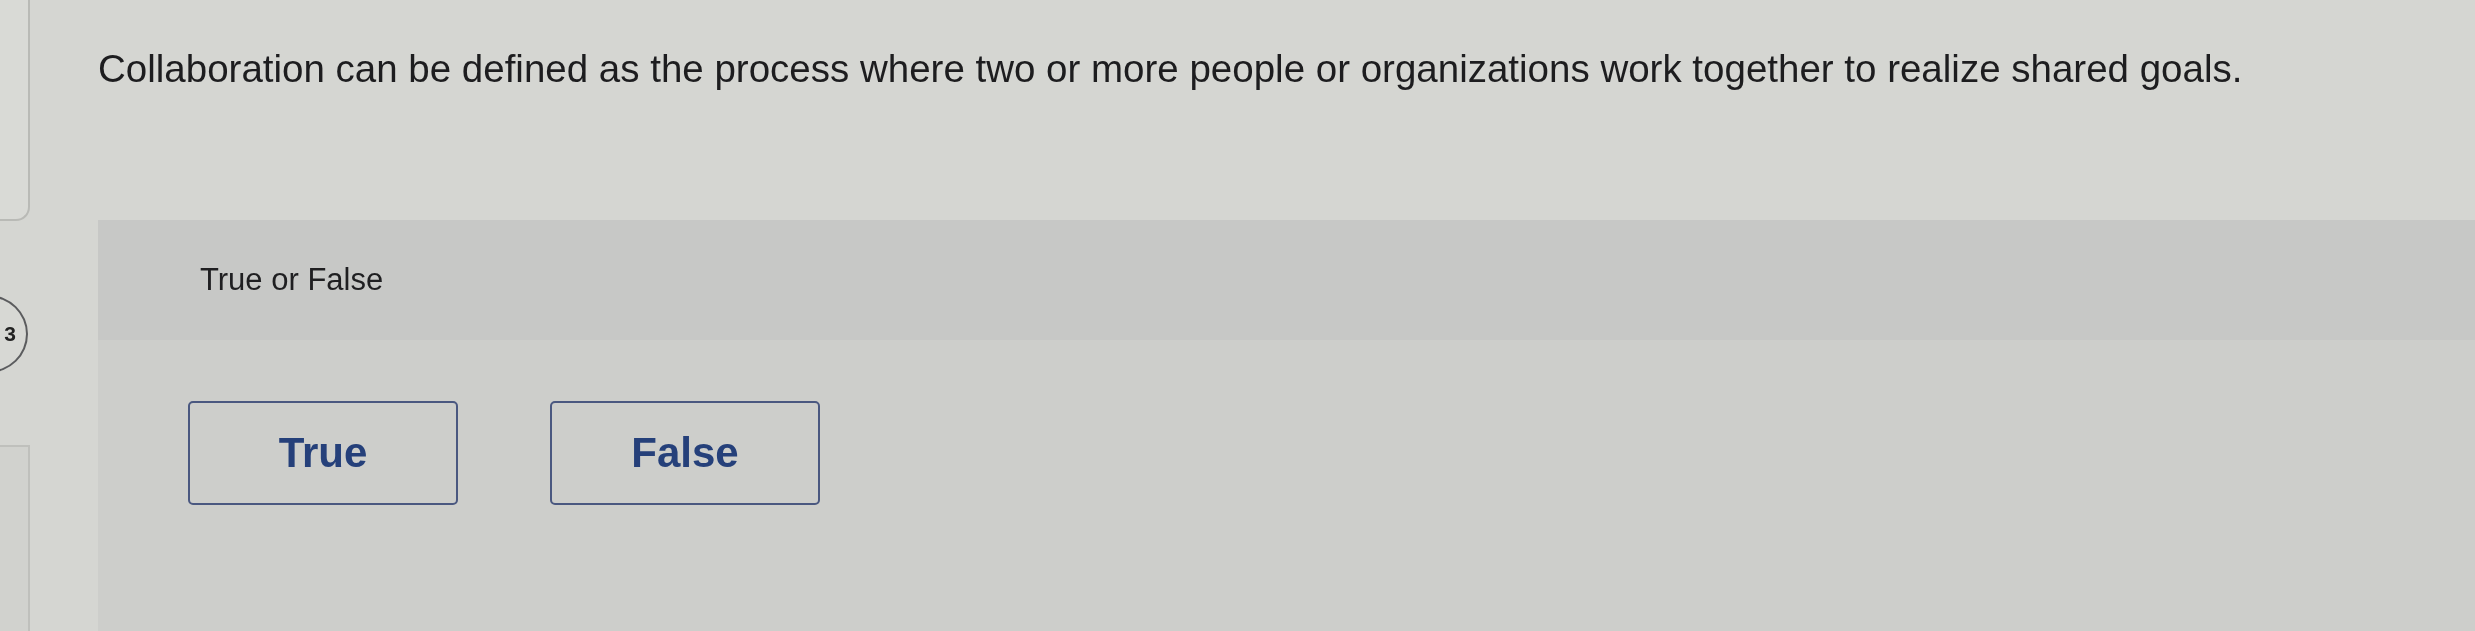 This screenshot has height=631, width=2475. What do you see at coordinates (1170, 69) in the screenshot?
I see `question-text: Collaboration can be defined as the process where two or more people or organizations work together to realize shared goals.` at bounding box center [1170, 69].